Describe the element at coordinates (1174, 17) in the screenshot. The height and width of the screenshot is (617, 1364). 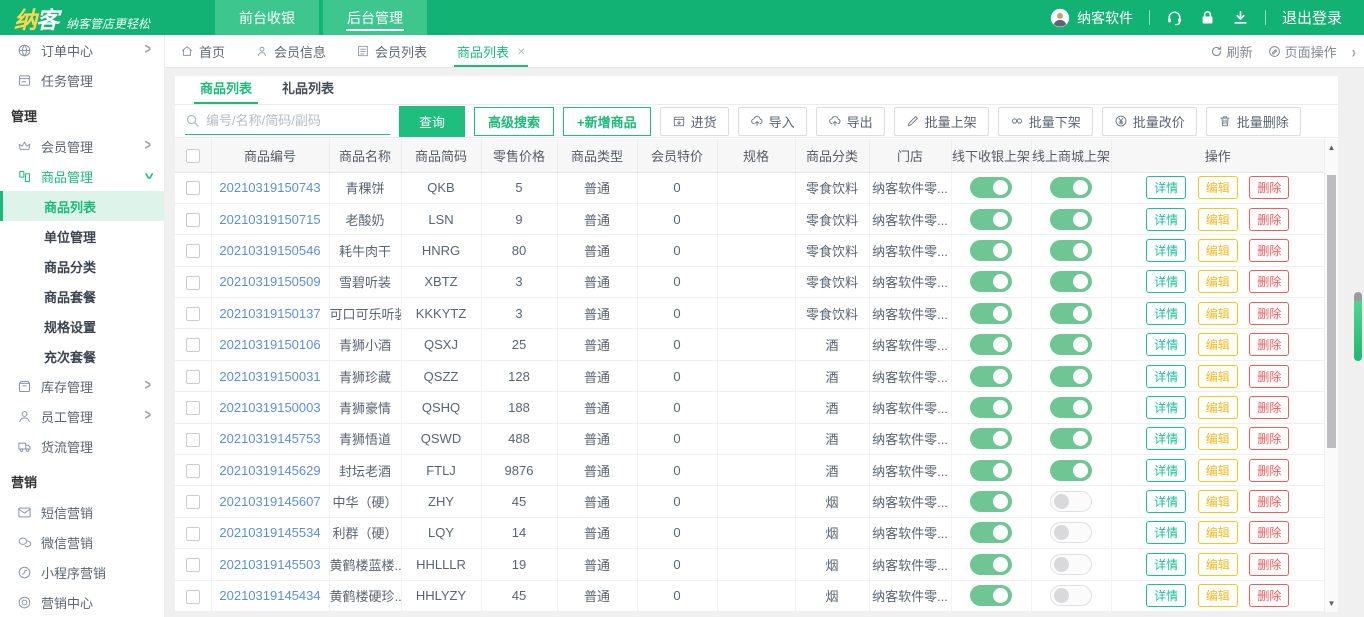
I see `customer-service-icon` at that location.